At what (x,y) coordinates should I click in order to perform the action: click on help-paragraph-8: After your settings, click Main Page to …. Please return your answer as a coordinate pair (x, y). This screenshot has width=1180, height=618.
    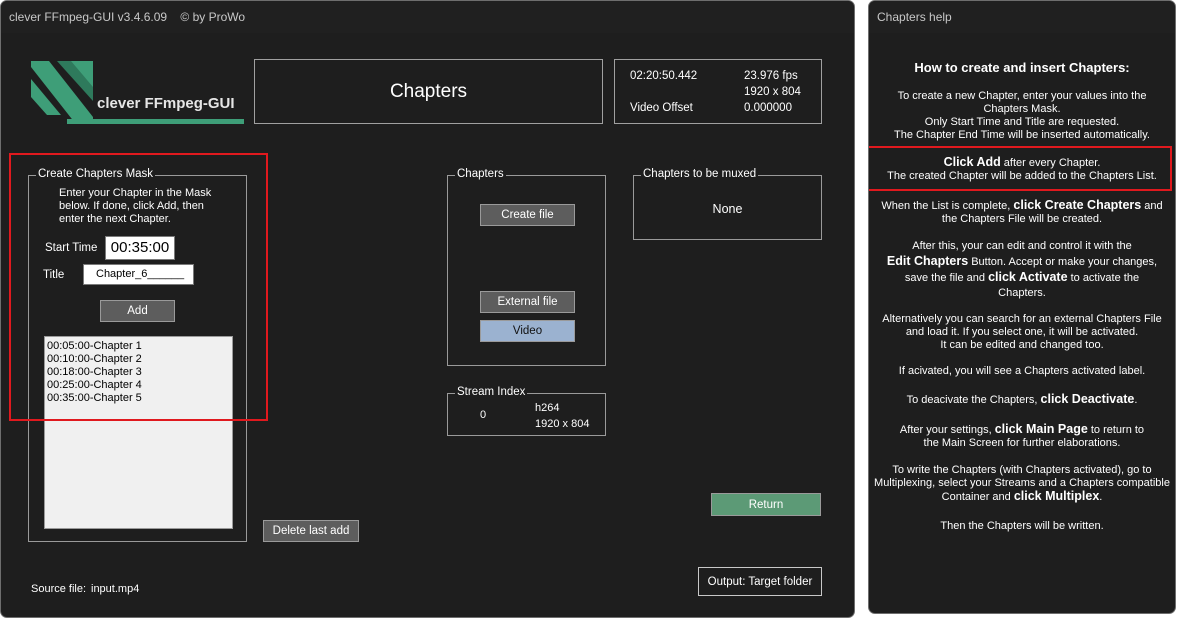
    Looking at the image, I should click on (1022, 436).